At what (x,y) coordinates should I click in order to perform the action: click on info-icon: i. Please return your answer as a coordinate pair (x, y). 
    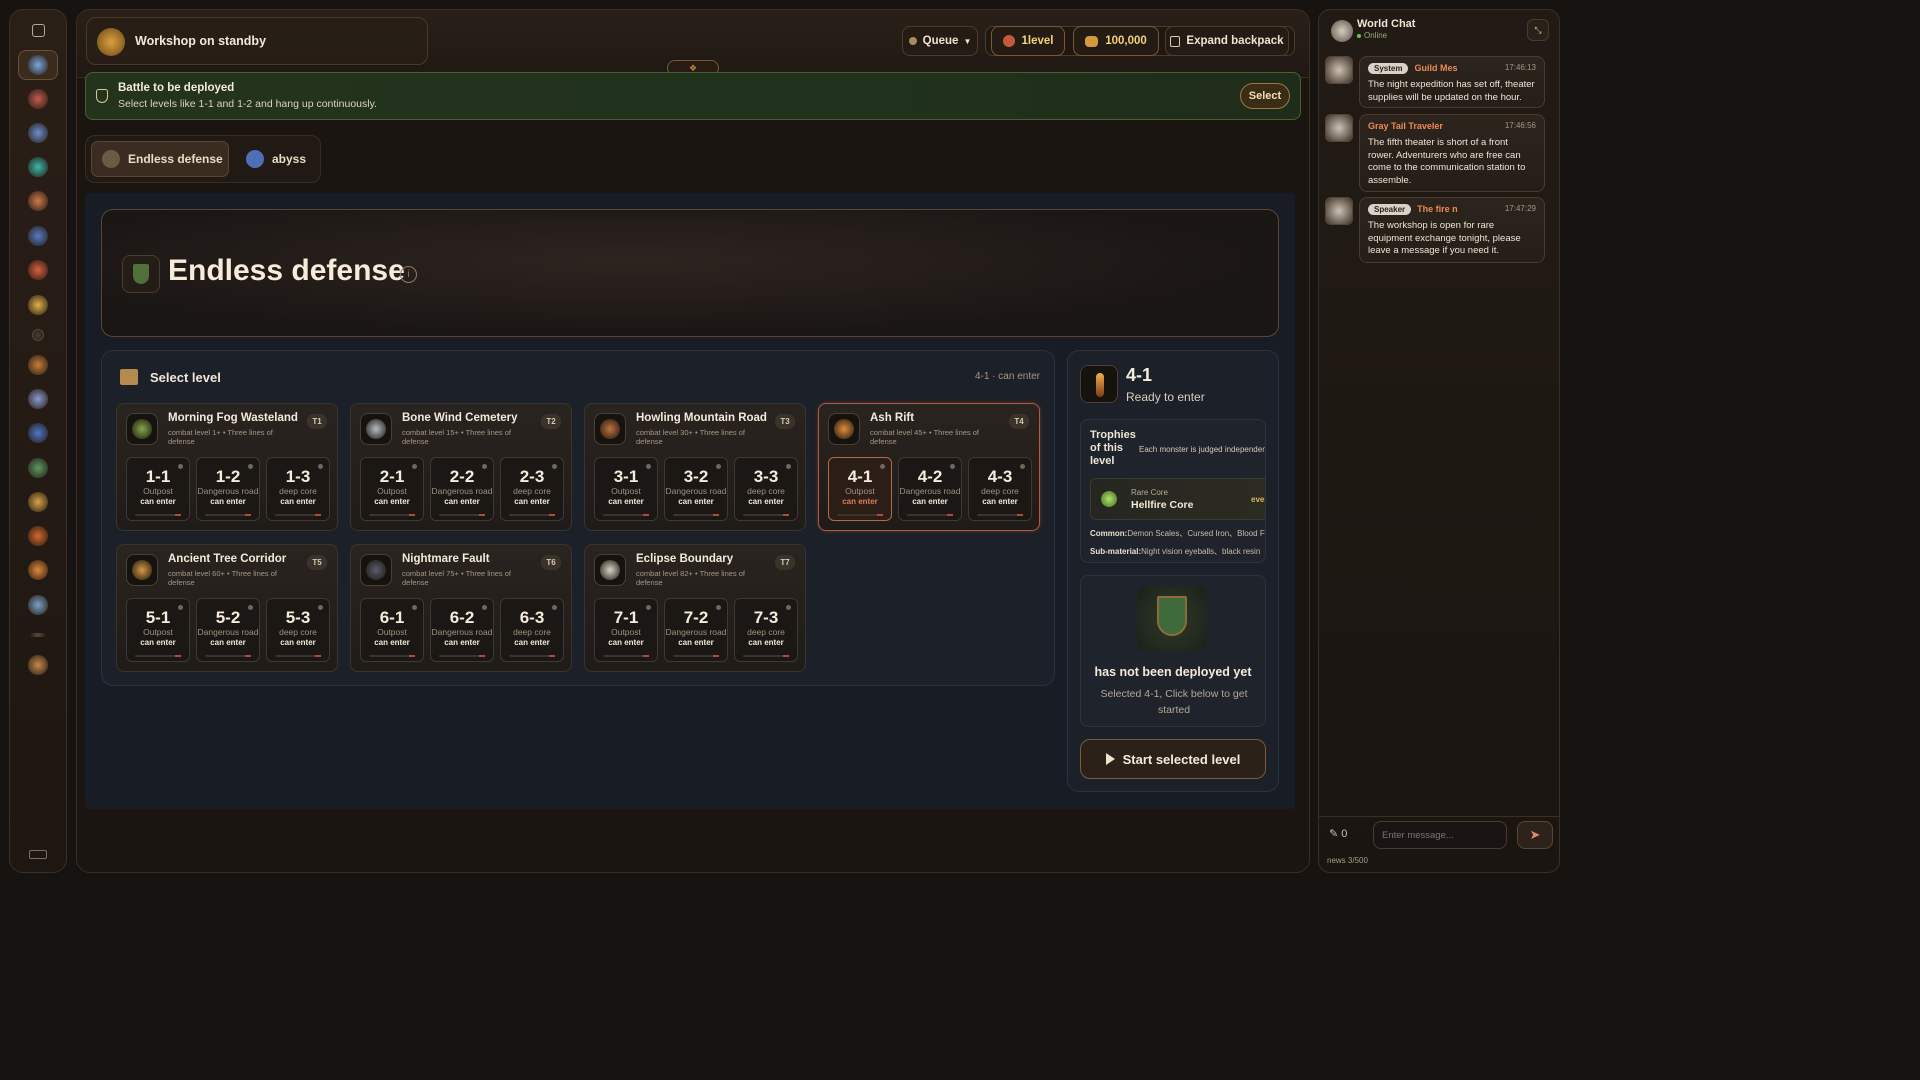
    Looking at the image, I should click on (408, 274).